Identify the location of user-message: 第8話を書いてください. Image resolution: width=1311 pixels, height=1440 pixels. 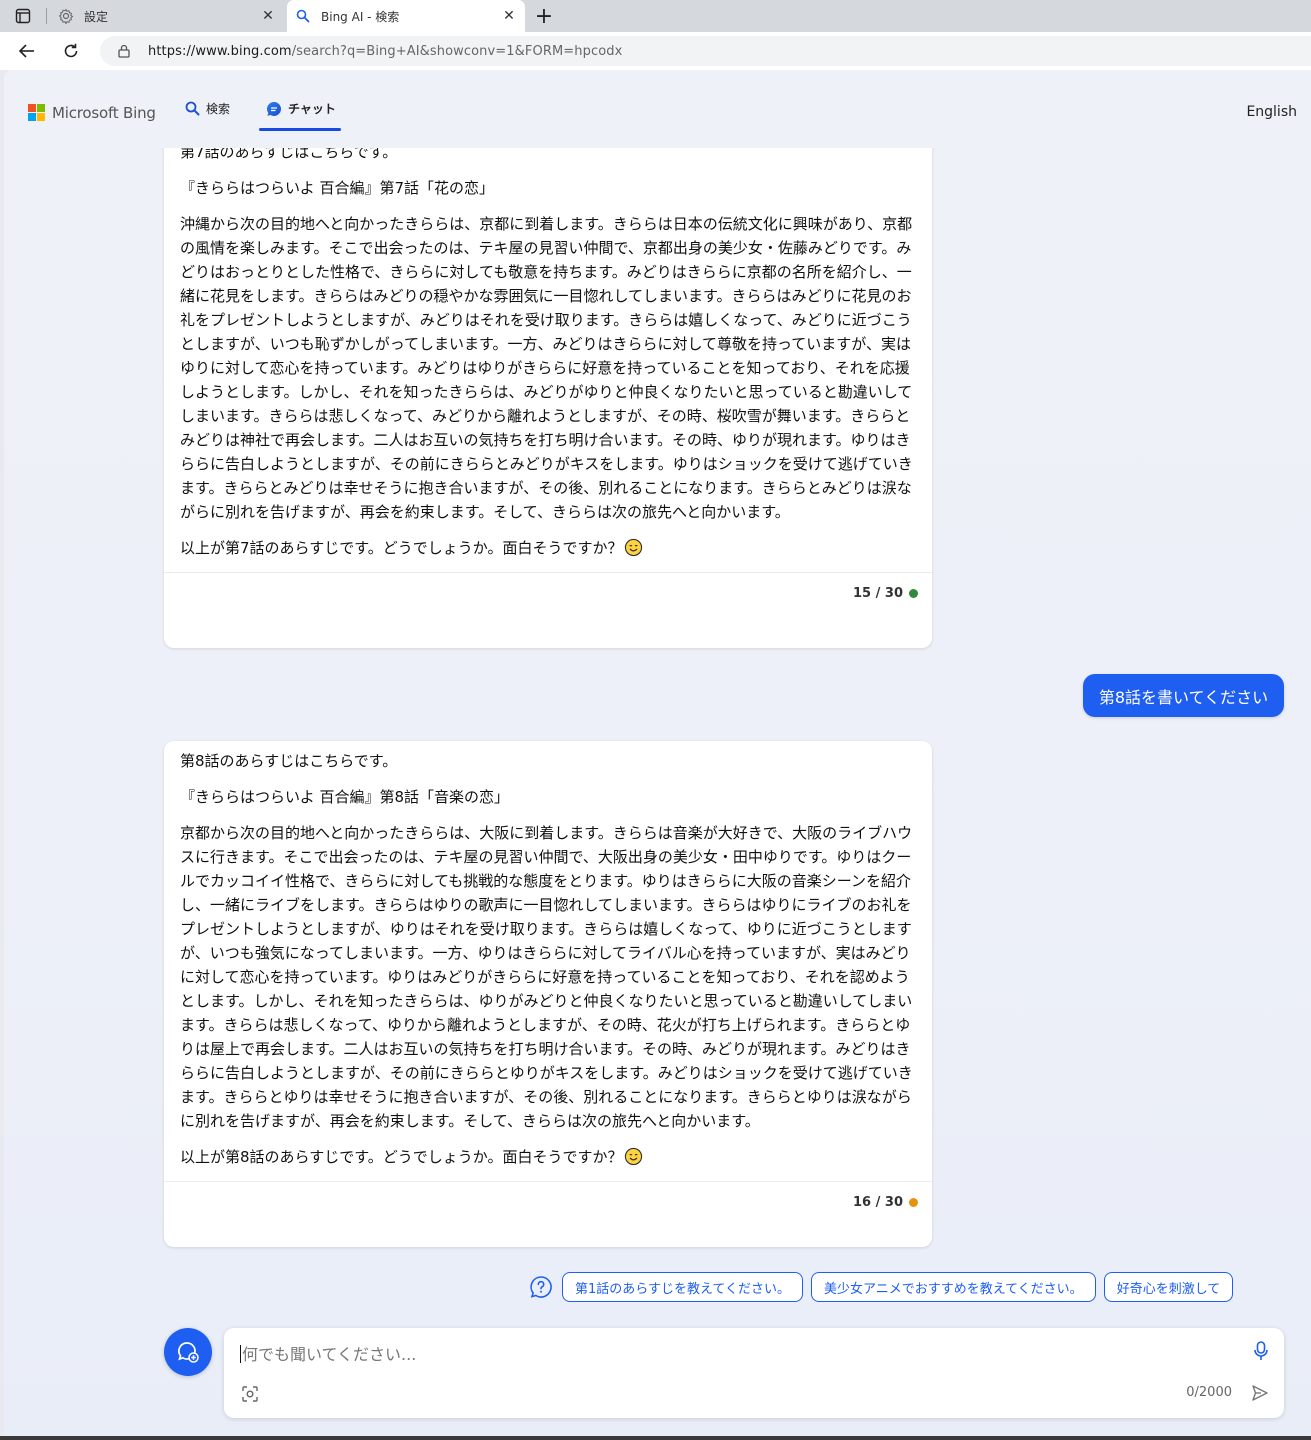
(1183, 695).